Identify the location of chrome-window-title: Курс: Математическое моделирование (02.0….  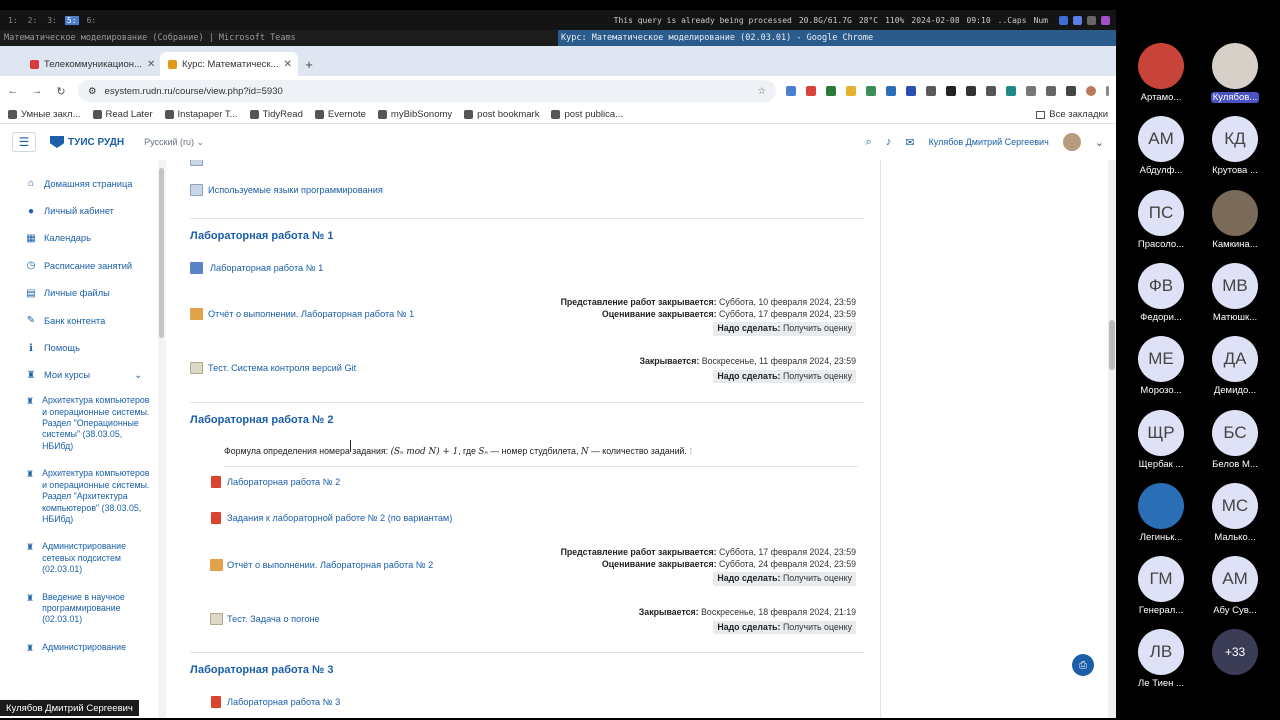
(837, 38).